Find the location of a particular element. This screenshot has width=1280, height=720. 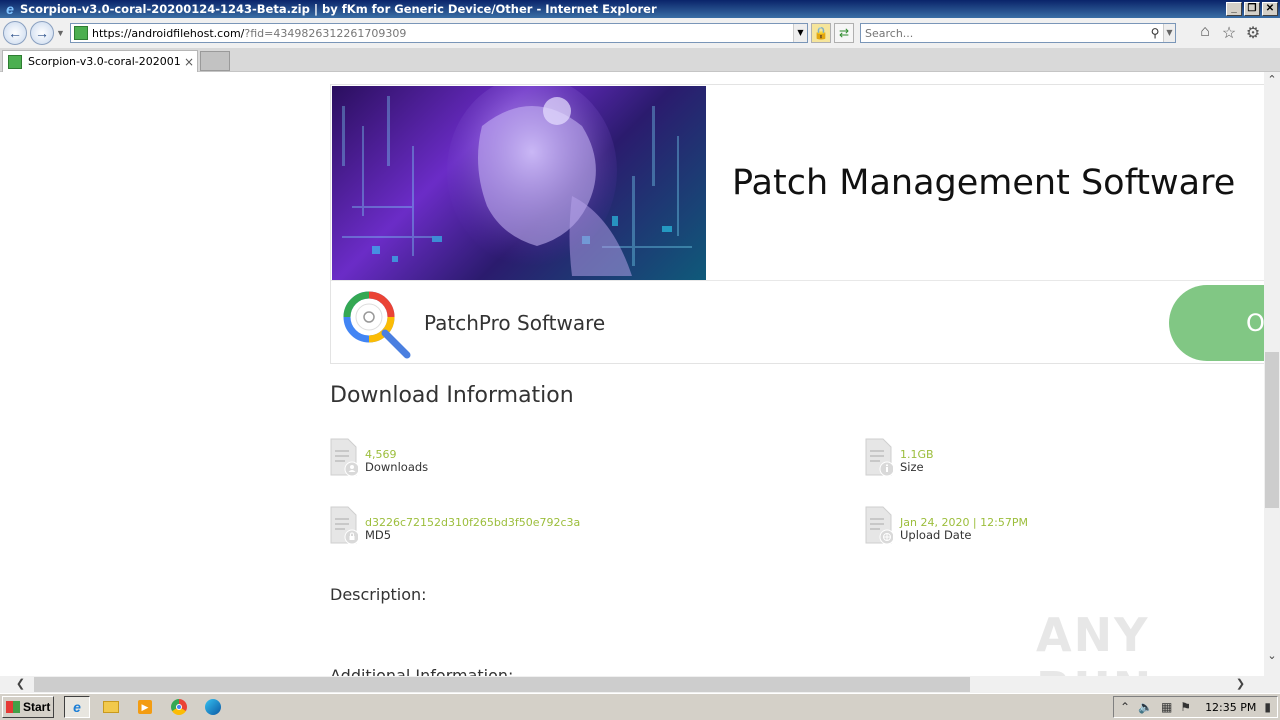

ad-banner-image is located at coordinates (519, 183).